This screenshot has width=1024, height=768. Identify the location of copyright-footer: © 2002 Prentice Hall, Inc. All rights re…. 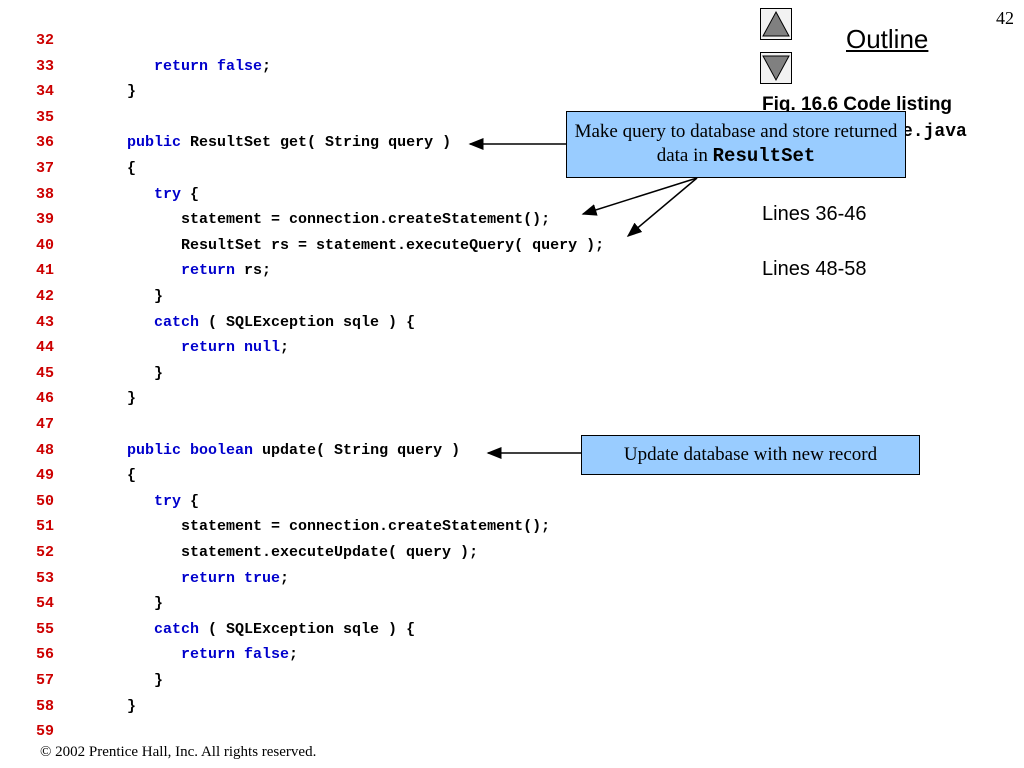
(178, 752).